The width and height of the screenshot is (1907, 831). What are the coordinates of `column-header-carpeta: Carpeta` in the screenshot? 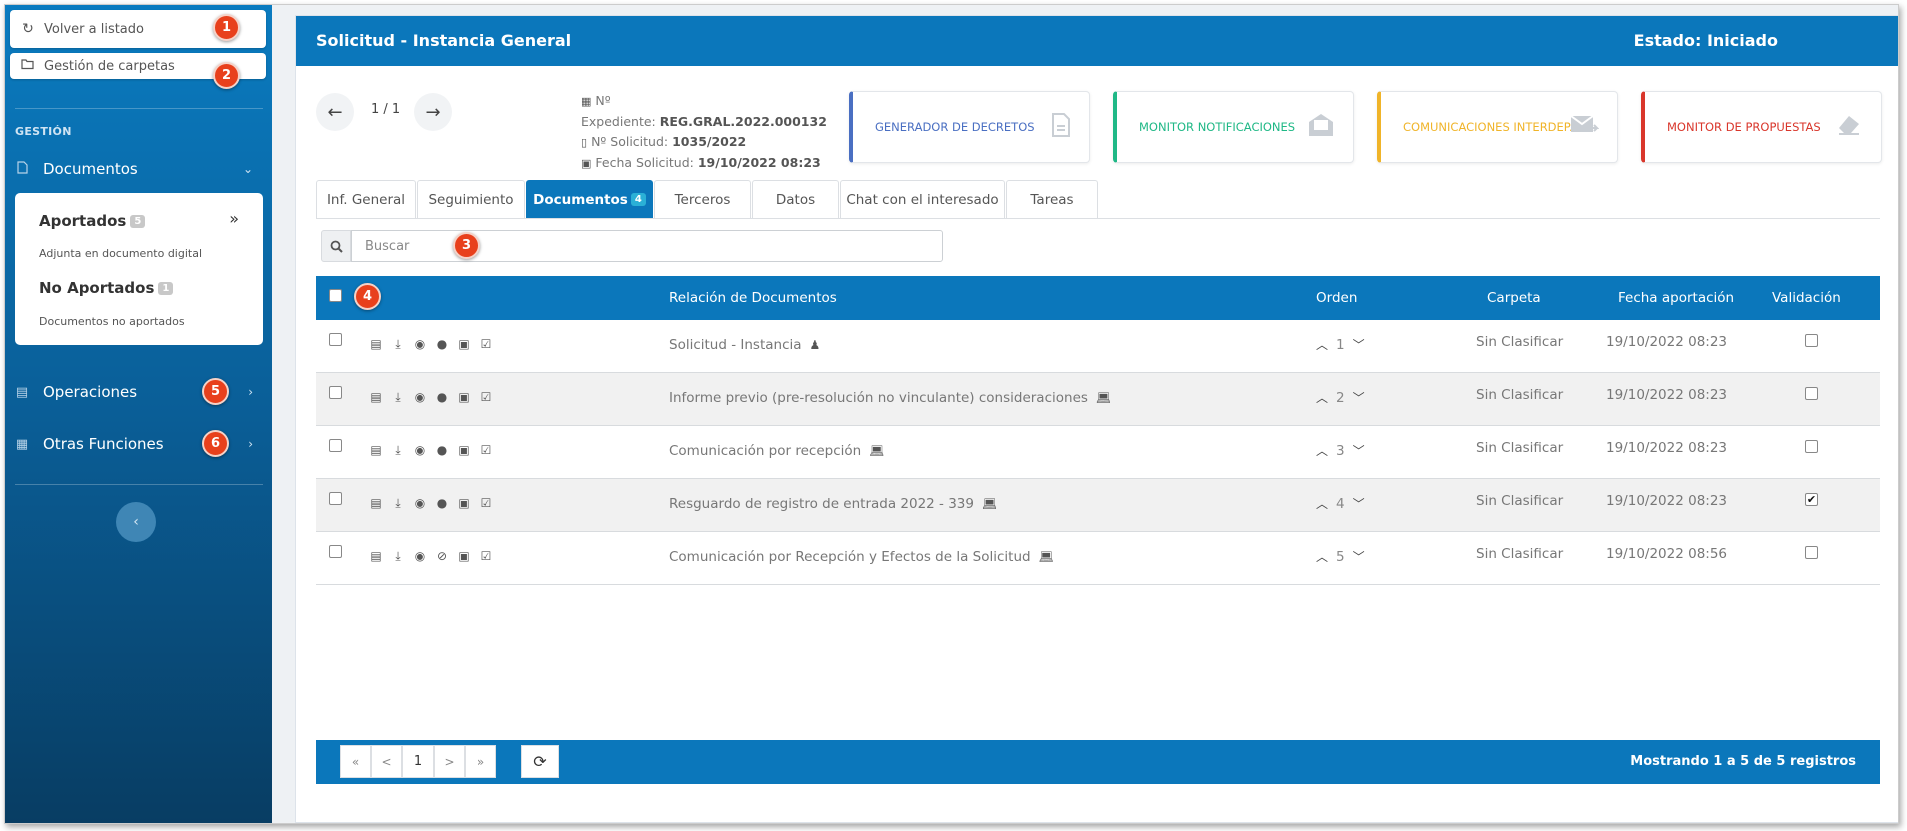 It's located at (1514, 298).